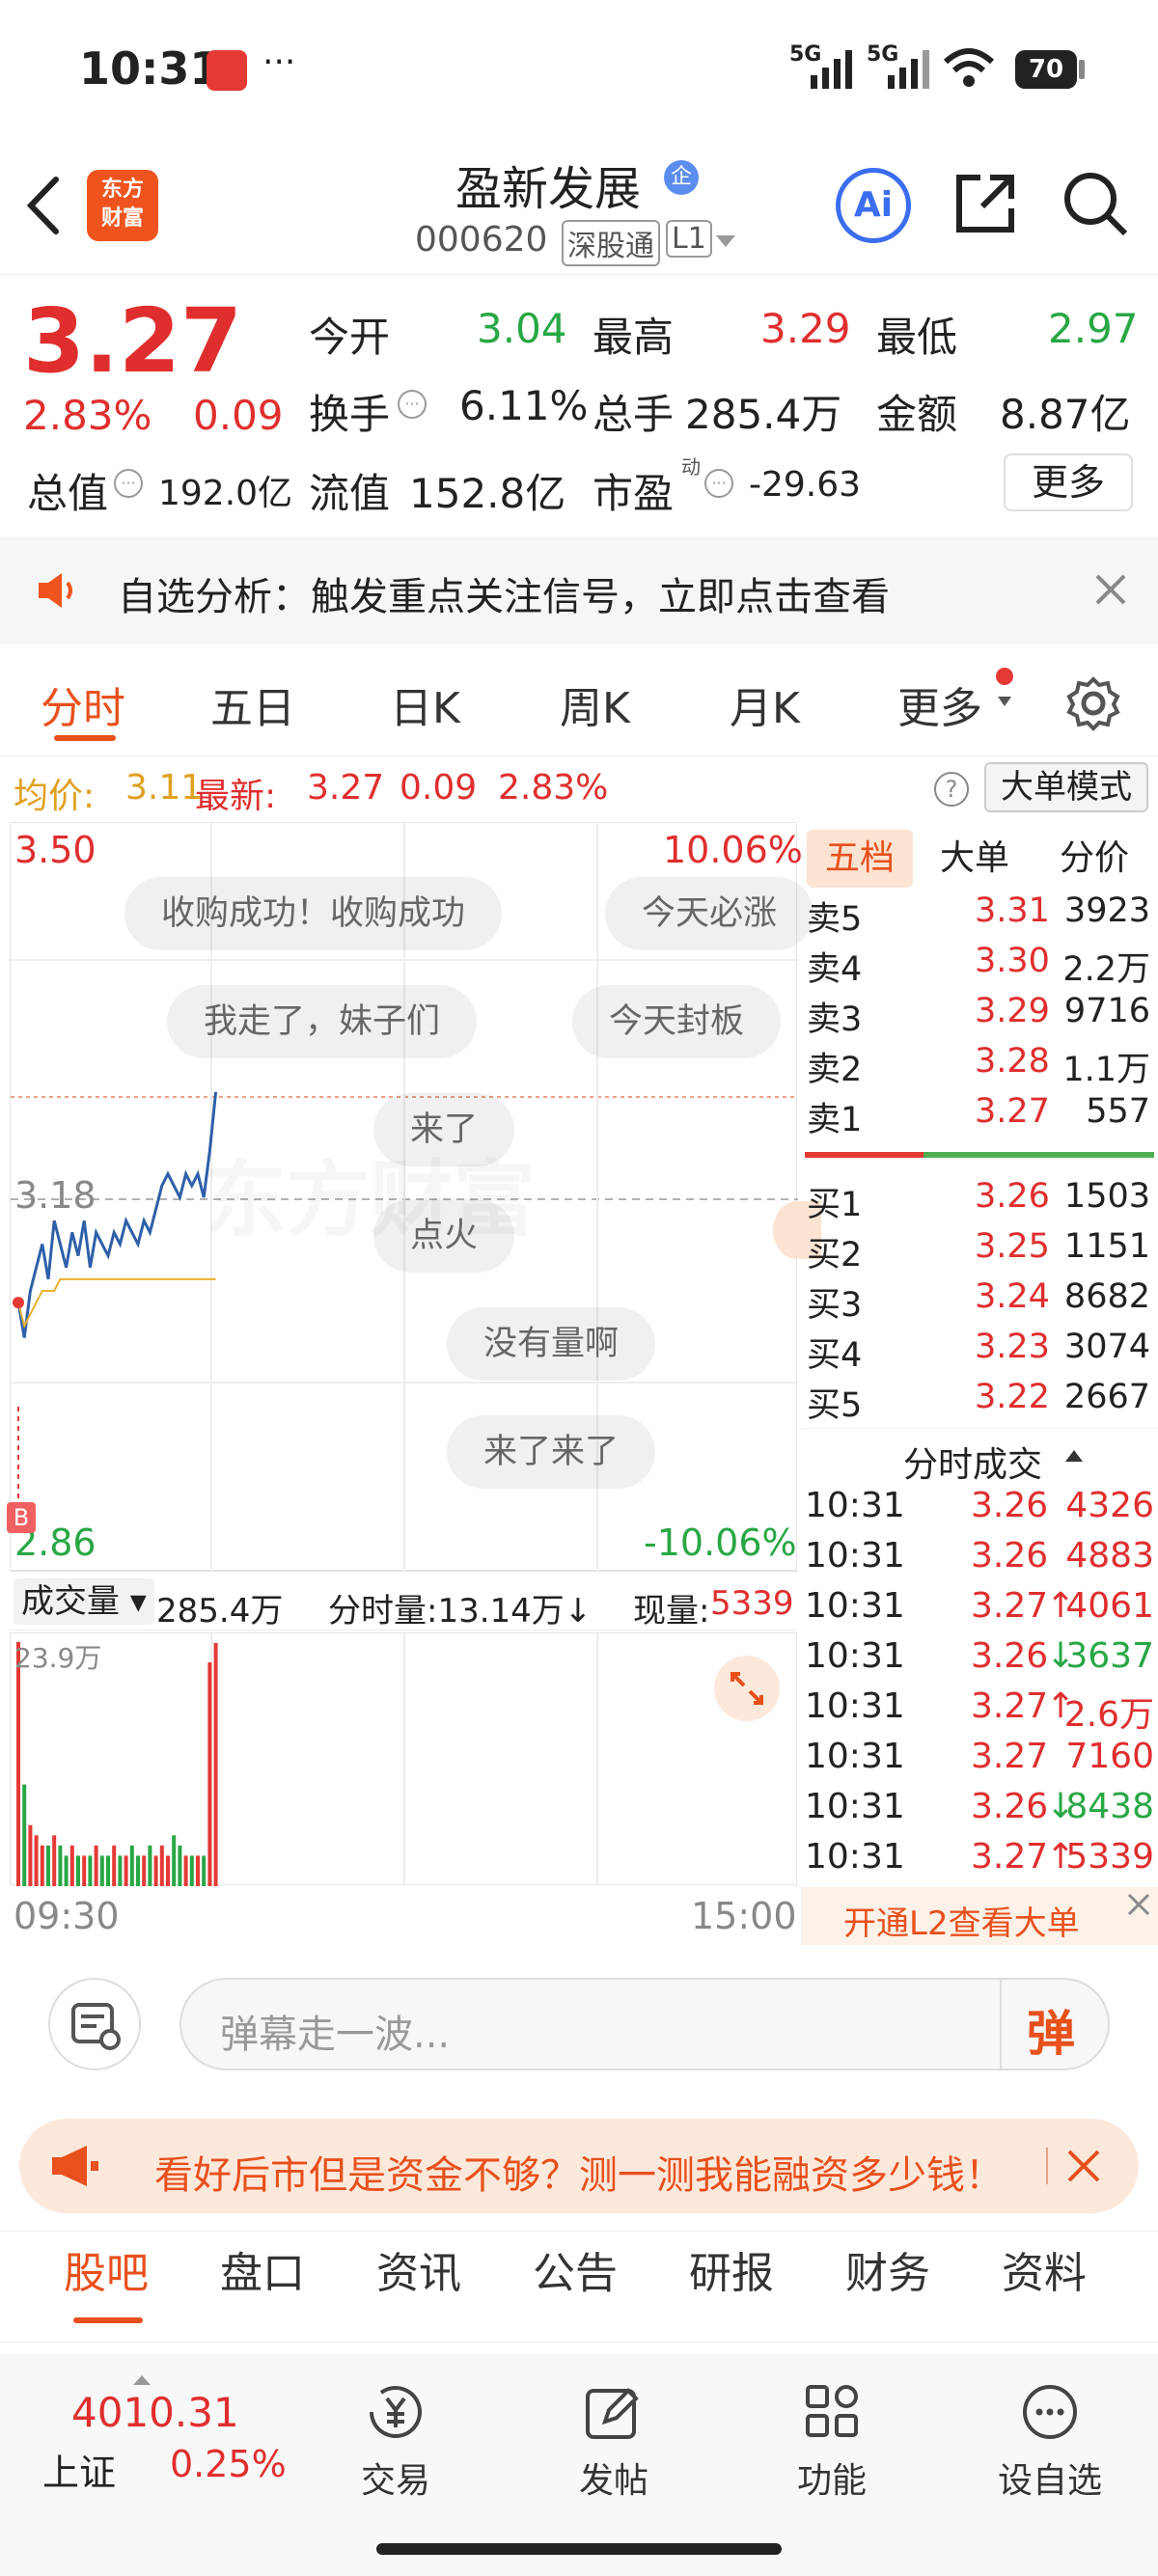  Describe the element at coordinates (575, 2269) in the screenshot. I see `tab-announcements: 公告` at that location.